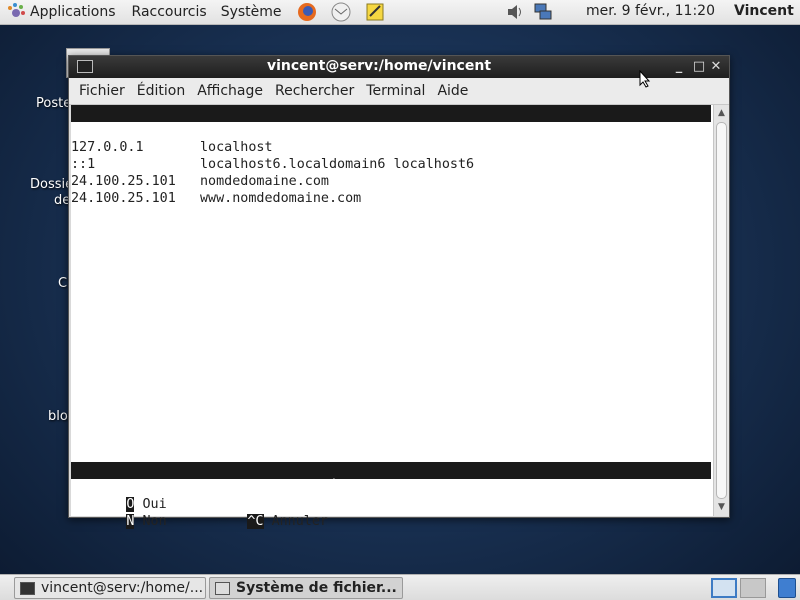  I want to click on close-icon: ✕, so click(716, 67).